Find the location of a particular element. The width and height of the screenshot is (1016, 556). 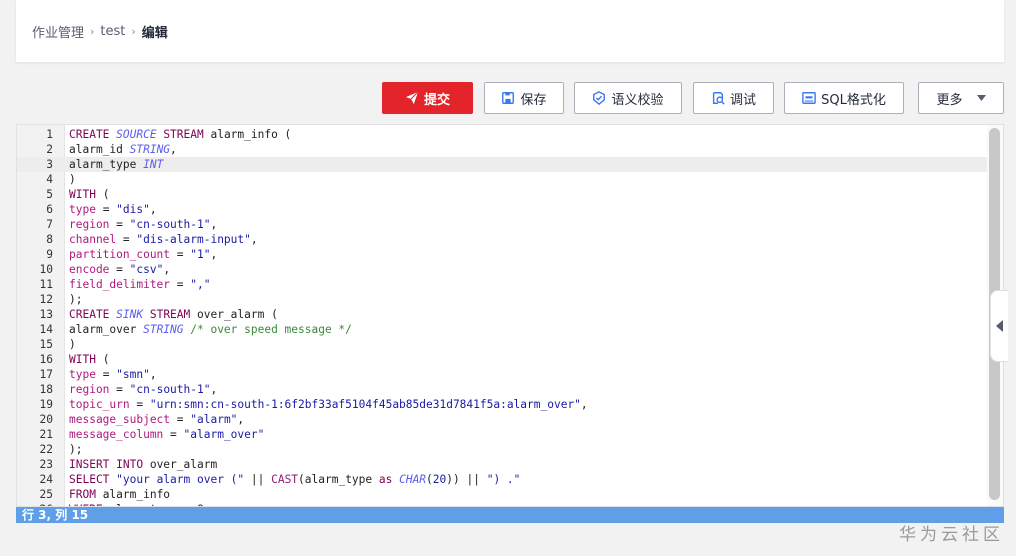

code-line: 17 type = "smn", is located at coordinates (503, 374).